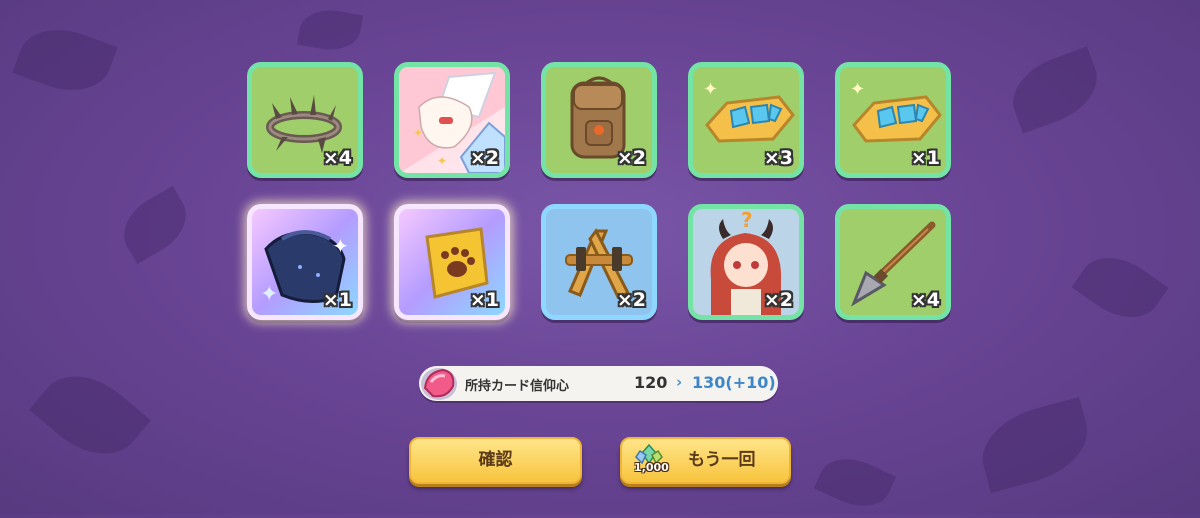  What do you see at coordinates (734, 382) in the screenshot?
I see `faith-next: 130(+10)` at bounding box center [734, 382].